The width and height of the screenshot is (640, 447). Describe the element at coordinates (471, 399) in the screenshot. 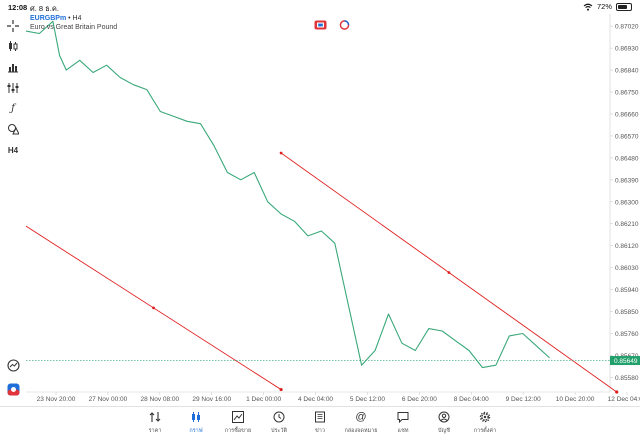

I see `x-tick-label: 8 Dec 04:00` at that location.